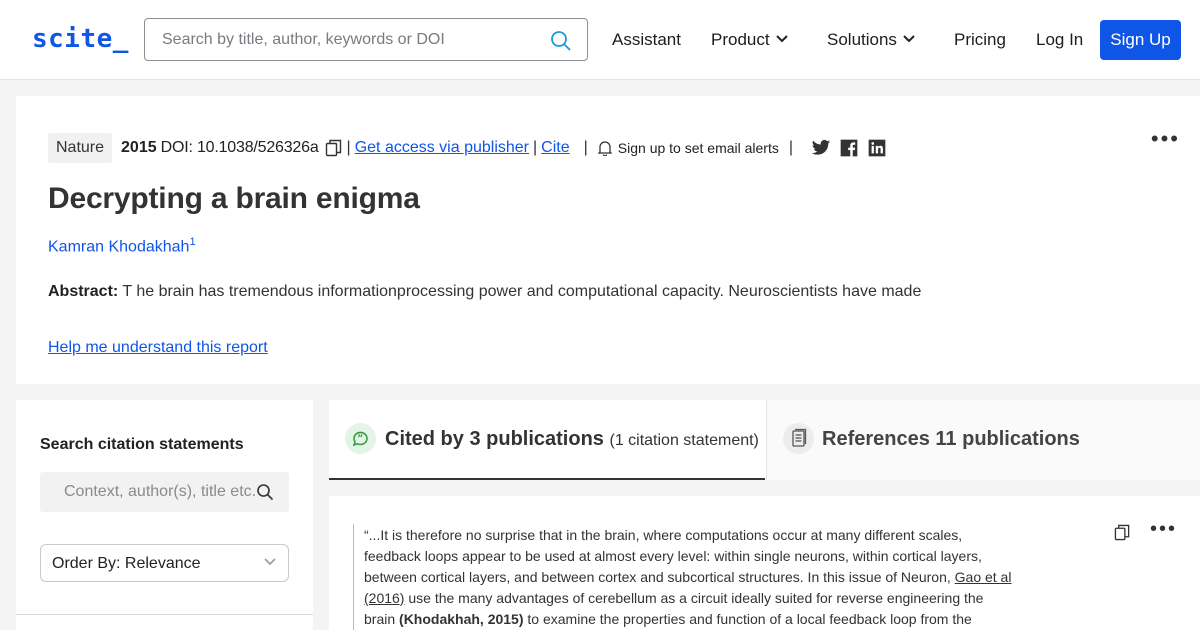  Describe the element at coordinates (147, 492) in the screenshot. I see `citation-search-input` at that location.